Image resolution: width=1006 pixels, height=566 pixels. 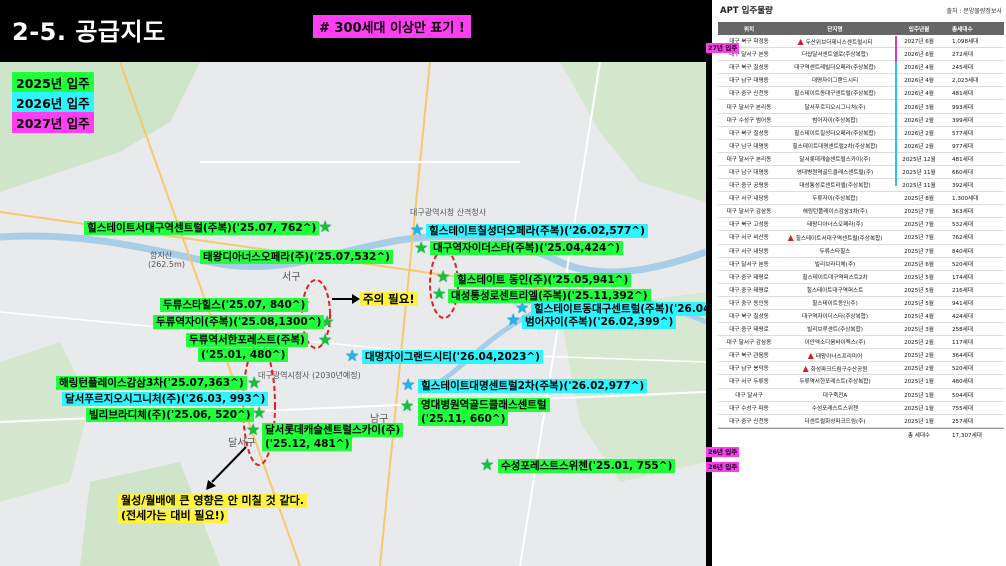 What do you see at coordinates (356, 299) in the screenshot?
I see `arrow-head` at bounding box center [356, 299].